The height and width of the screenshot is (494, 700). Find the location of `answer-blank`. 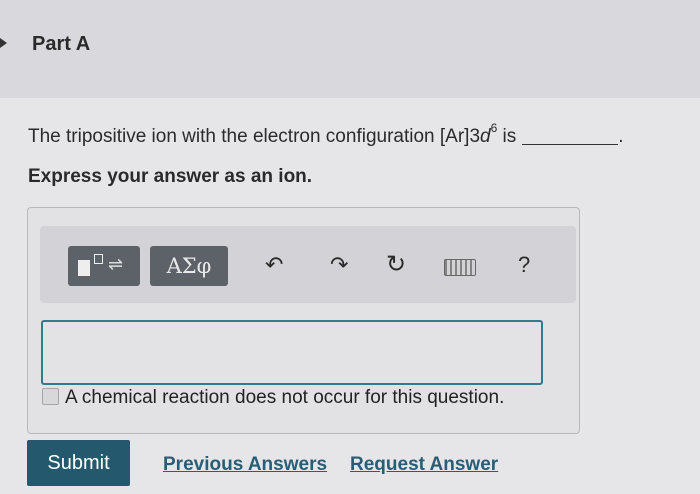

answer-blank is located at coordinates (570, 137).